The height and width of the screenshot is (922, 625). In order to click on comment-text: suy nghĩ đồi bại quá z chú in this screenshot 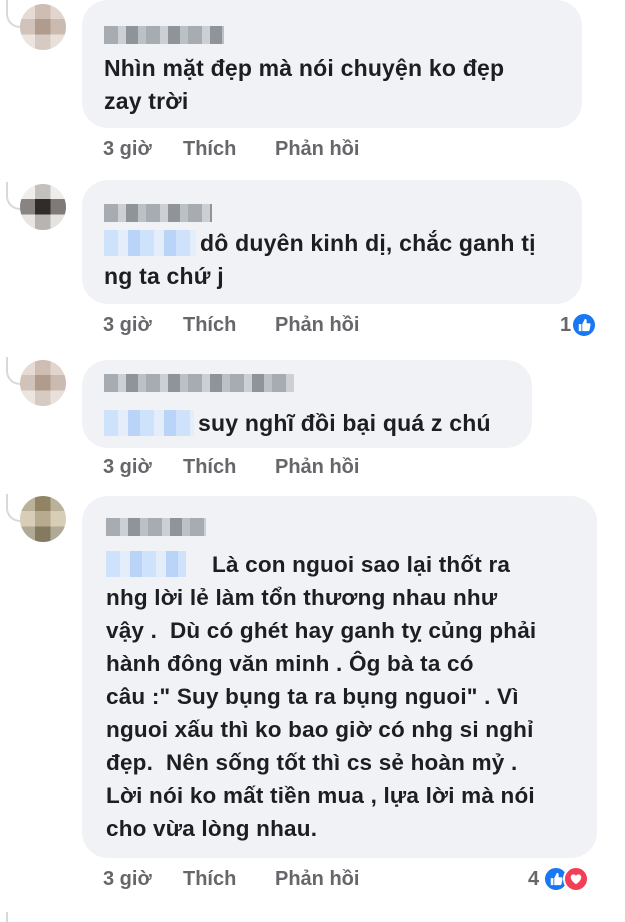, I will do `click(297, 423)`.